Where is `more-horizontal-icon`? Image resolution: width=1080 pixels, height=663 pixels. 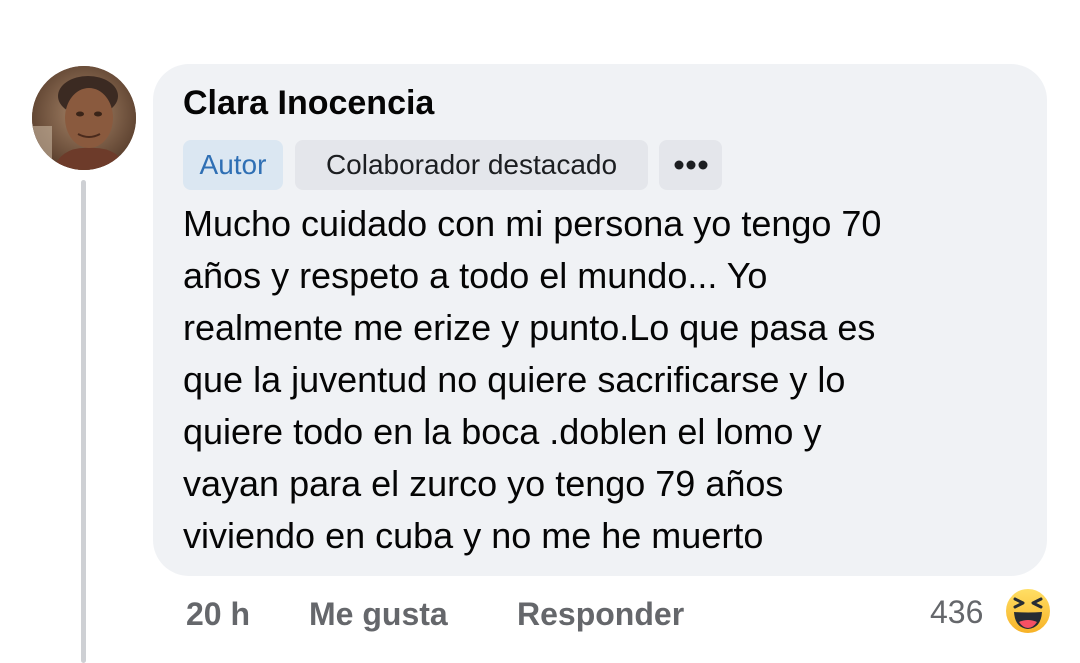 more-horizontal-icon is located at coordinates (690, 165).